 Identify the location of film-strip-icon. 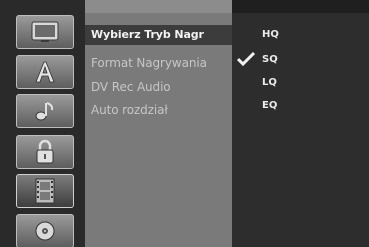
(45, 191).